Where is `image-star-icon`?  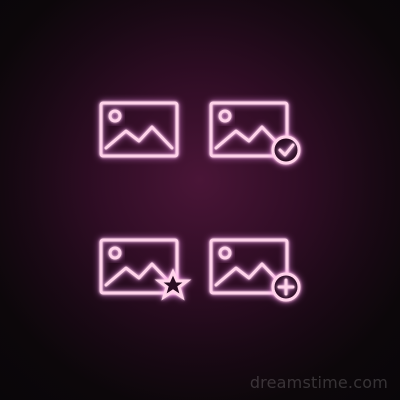 image-star-icon is located at coordinates (145, 269).